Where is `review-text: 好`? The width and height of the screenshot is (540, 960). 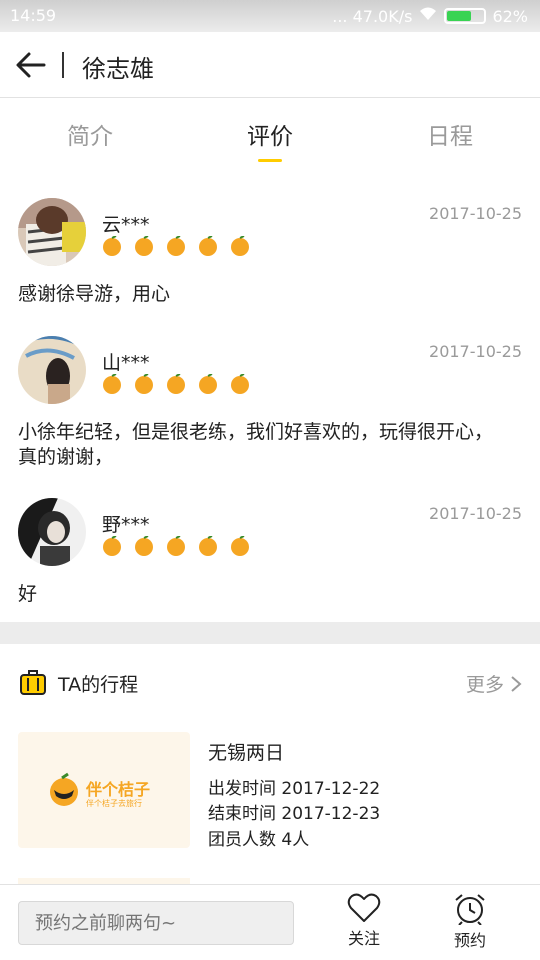
review-text: 好 is located at coordinates (28, 594).